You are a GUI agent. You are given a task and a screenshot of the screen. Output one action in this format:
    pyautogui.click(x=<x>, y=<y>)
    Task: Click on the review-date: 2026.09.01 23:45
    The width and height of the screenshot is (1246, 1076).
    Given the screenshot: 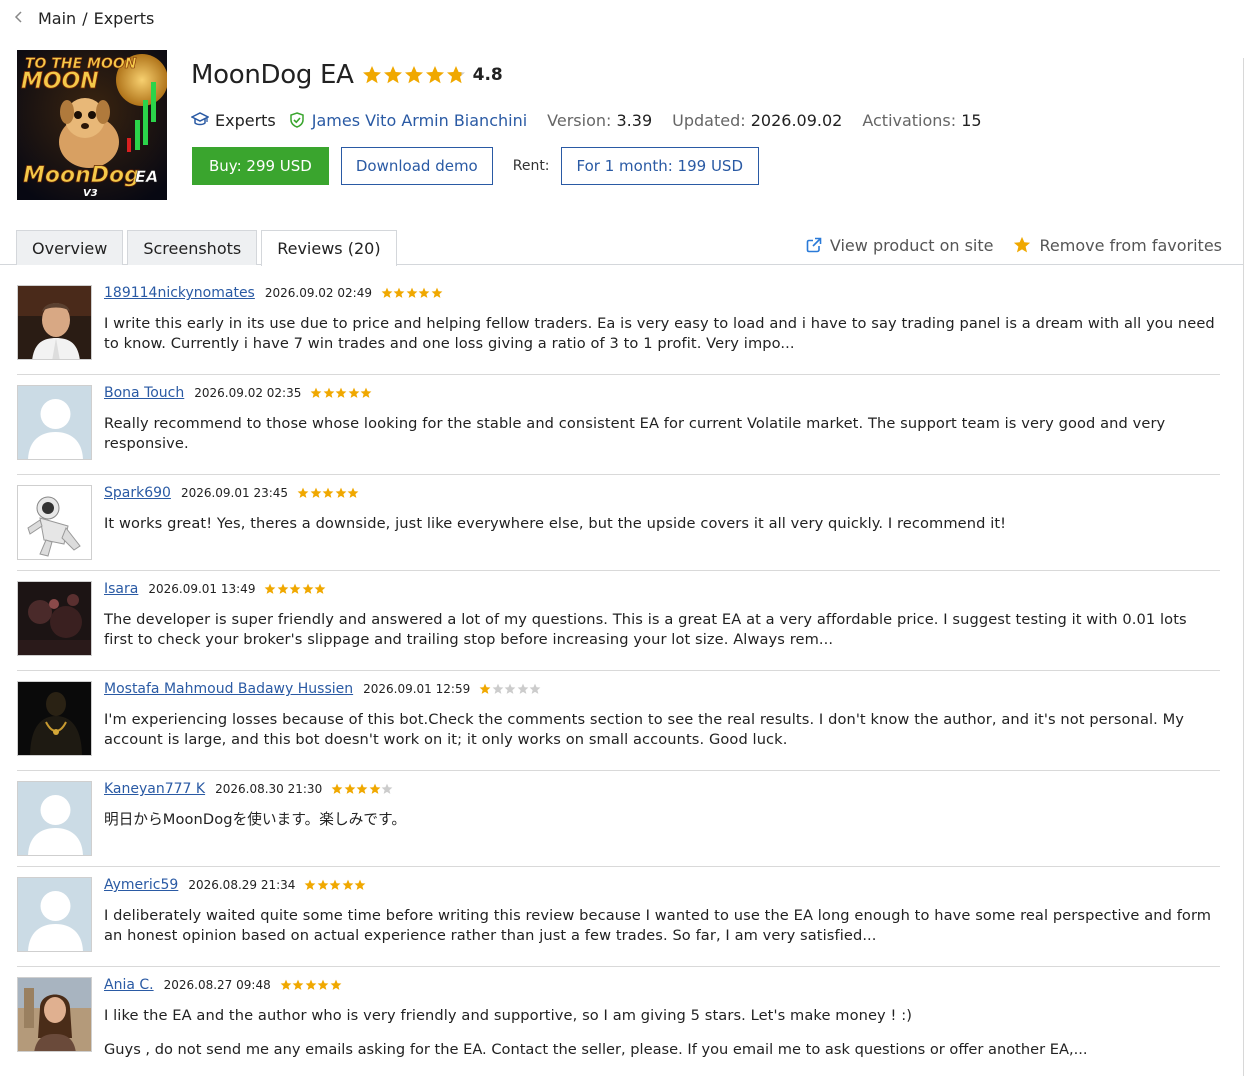 What is the action you would take?
    pyautogui.click(x=234, y=493)
    